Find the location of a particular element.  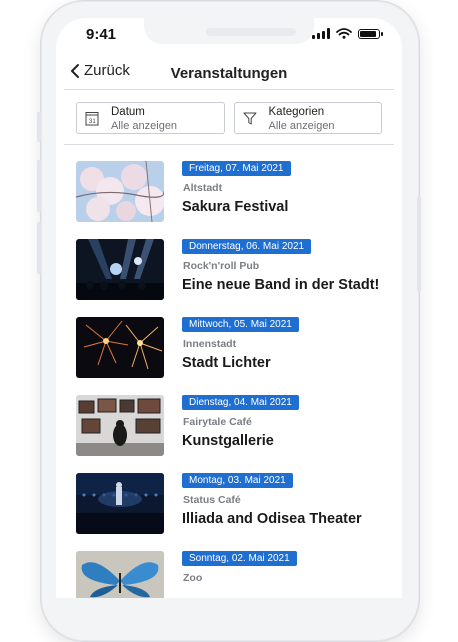

event-venue: Zoo is located at coordinates (193, 578).